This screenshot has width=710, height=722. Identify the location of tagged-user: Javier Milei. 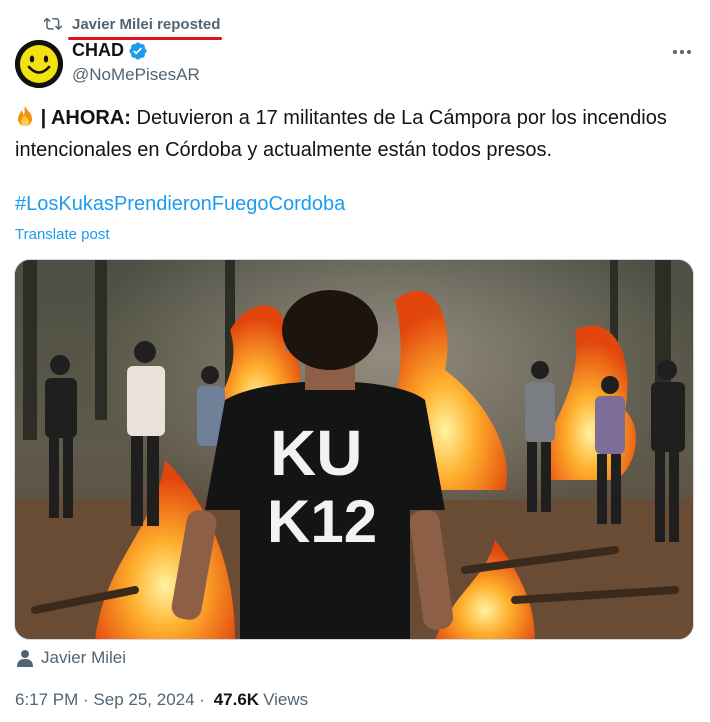
(71, 658).